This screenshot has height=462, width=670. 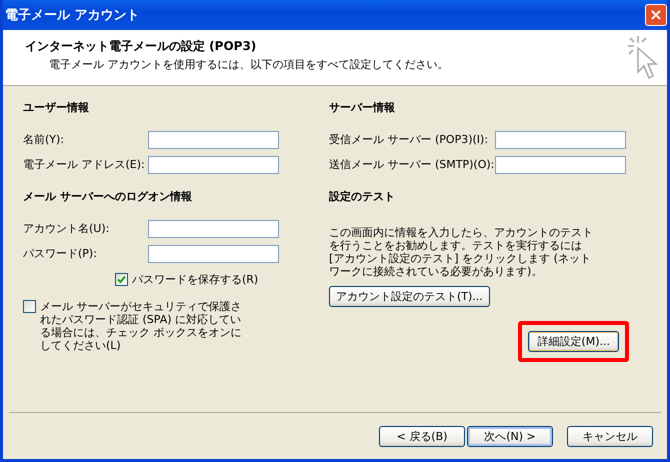 What do you see at coordinates (107, 196) in the screenshot?
I see `section-heading: メール サーバーへのログオン情報` at bounding box center [107, 196].